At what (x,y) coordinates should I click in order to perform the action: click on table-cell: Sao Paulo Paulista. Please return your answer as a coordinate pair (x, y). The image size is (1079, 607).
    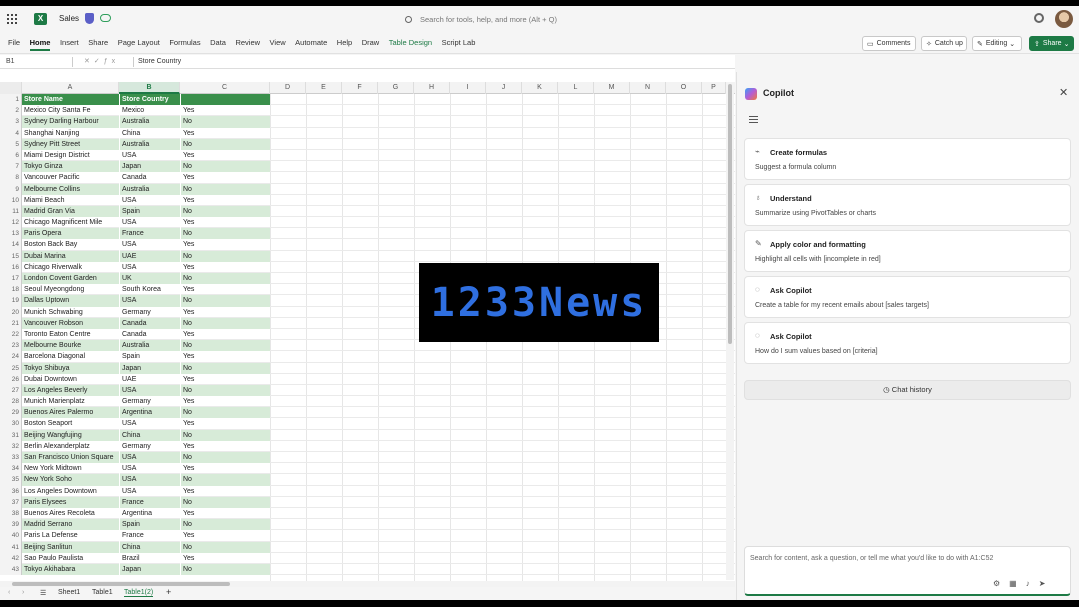
    Looking at the image, I should click on (70, 558).